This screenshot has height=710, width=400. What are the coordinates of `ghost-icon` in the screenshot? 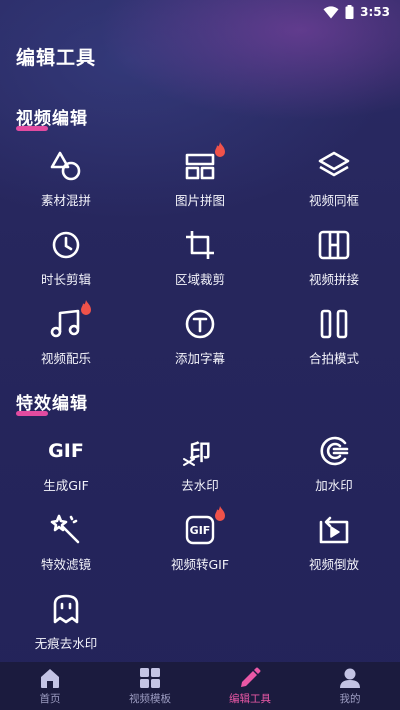 It's located at (66, 609).